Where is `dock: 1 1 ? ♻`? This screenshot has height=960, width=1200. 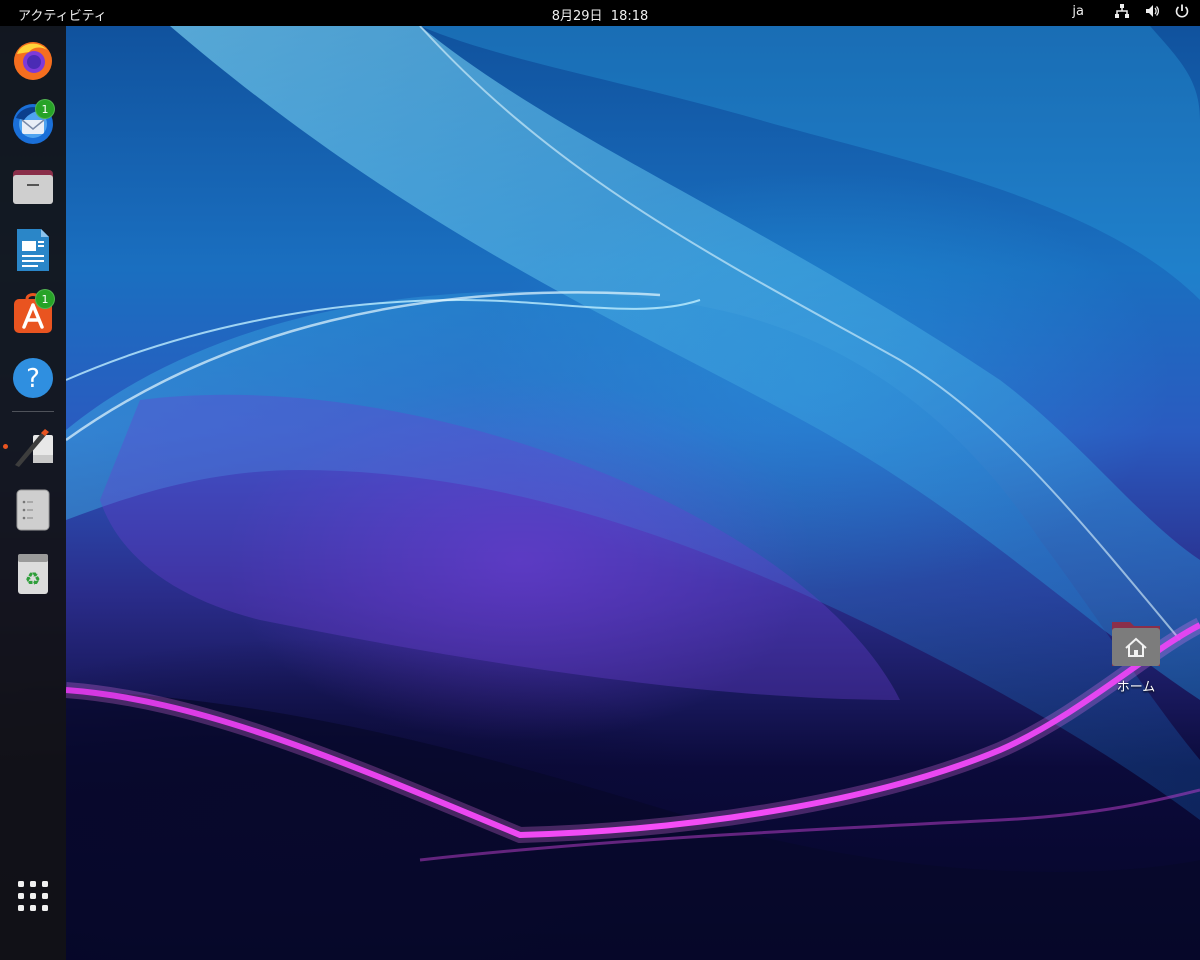
dock: 1 1 ? ♻ is located at coordinates (33, 493).